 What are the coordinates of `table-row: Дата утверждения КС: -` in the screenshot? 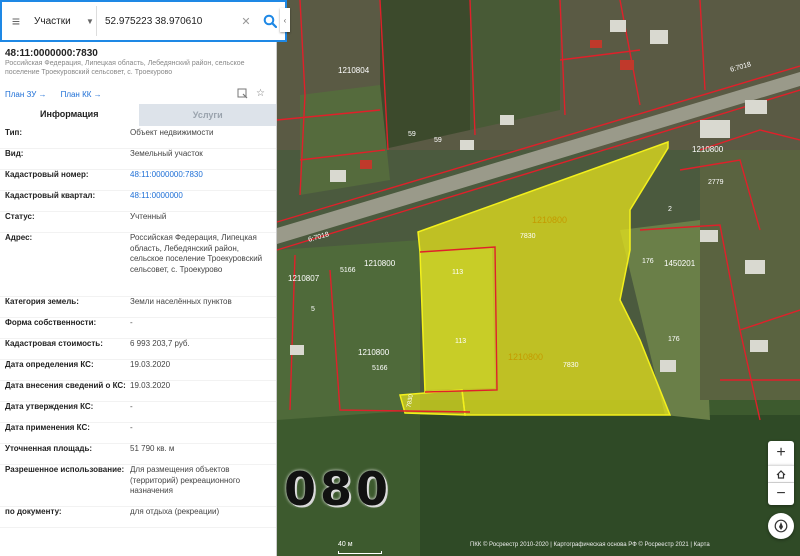 It's located at (138, 412).